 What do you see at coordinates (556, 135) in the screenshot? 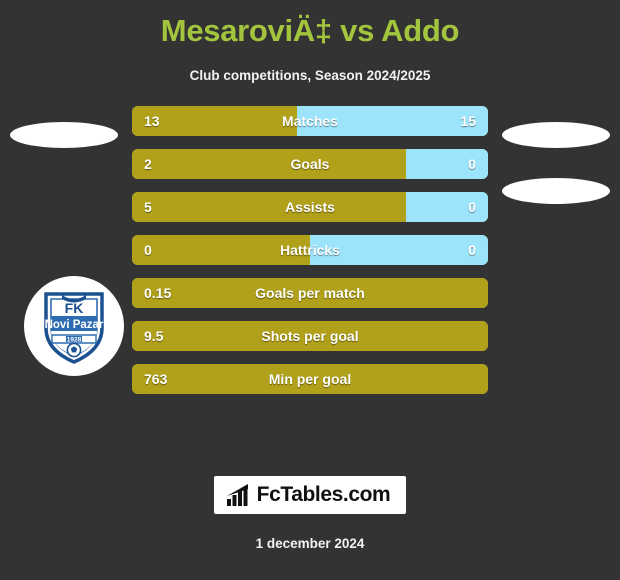
I see `player-image-placeholder-right-top` at bounding box center [556, 135].